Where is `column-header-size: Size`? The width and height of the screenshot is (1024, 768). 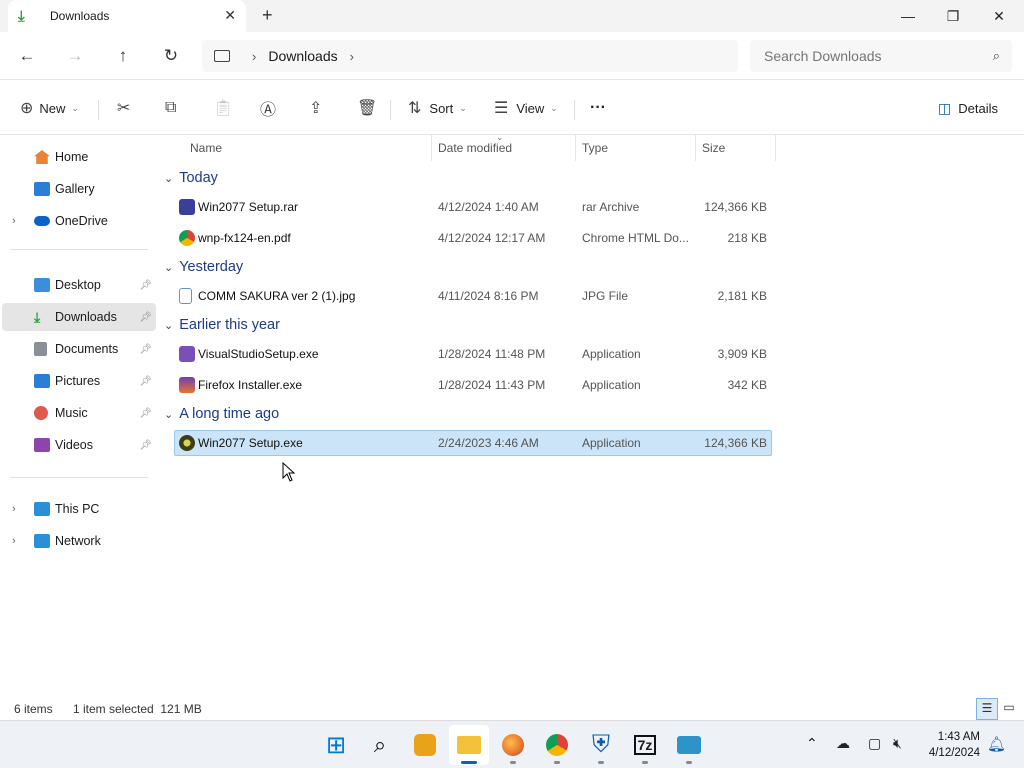
column-header-size: Size is located at coordinates (736, 148).